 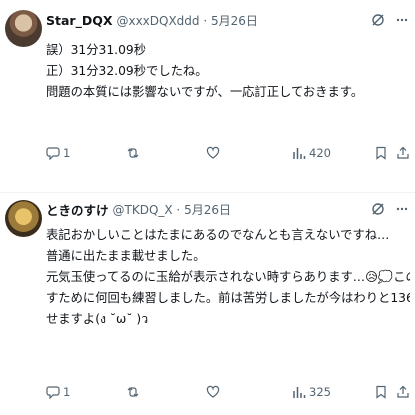 I want to click on tweet-line: 元気玉使ってるのに玉給が表示されない時すらあります…😥💭この経験値出, so click(x=228, y=277).